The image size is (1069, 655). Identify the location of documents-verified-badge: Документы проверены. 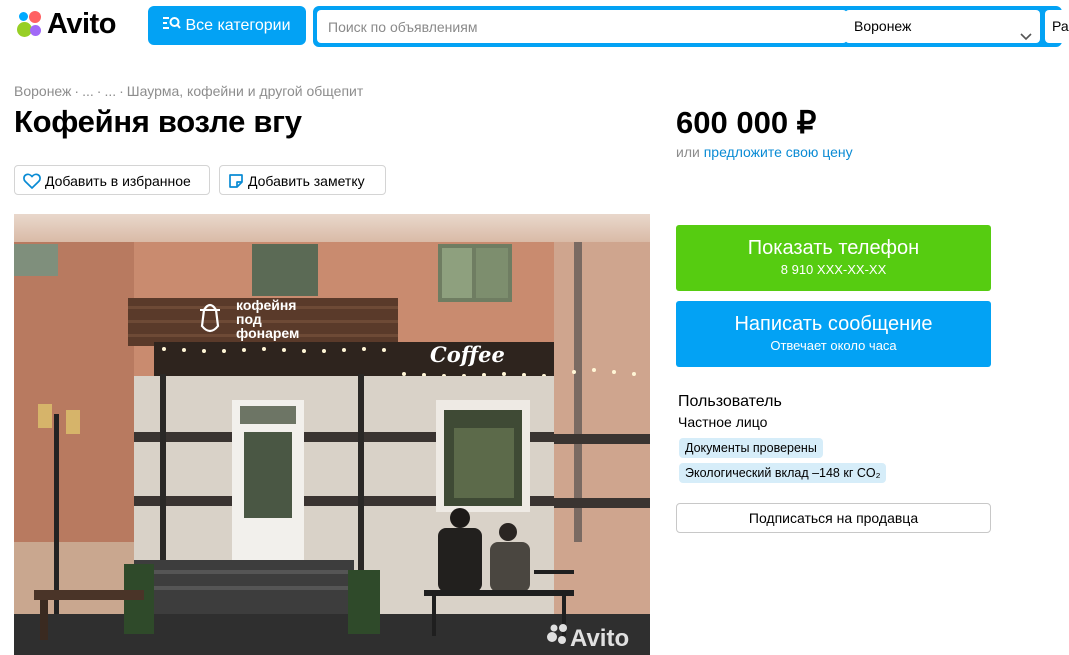
(751, 448).